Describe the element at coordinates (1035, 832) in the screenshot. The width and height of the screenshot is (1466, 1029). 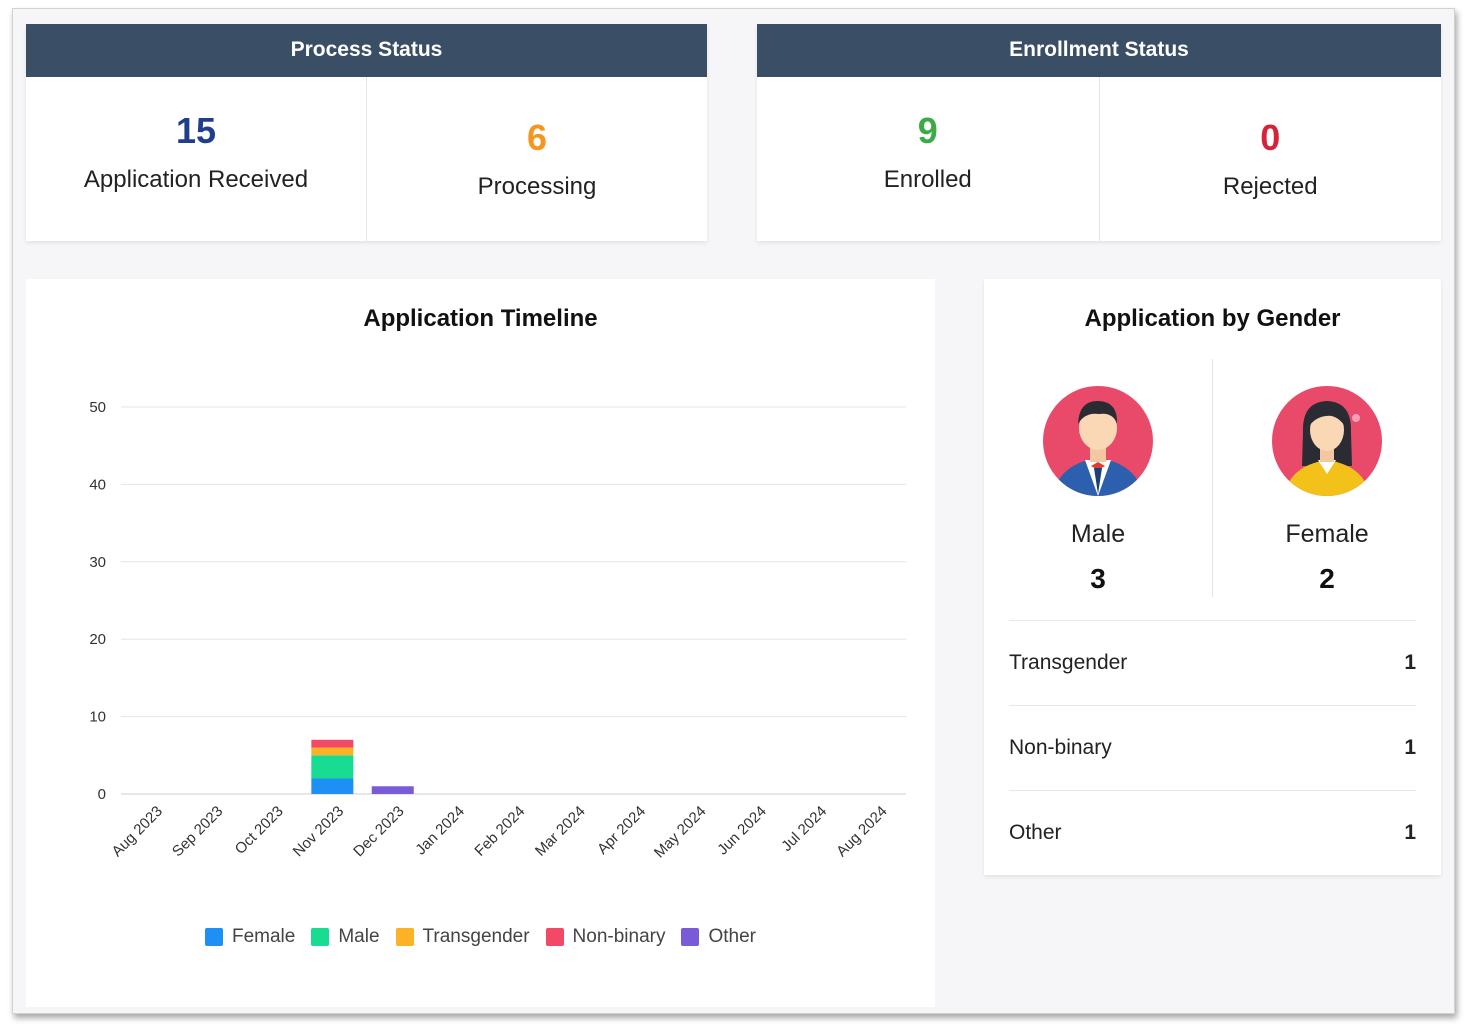
I see `gender-row-label: Other` at that location.